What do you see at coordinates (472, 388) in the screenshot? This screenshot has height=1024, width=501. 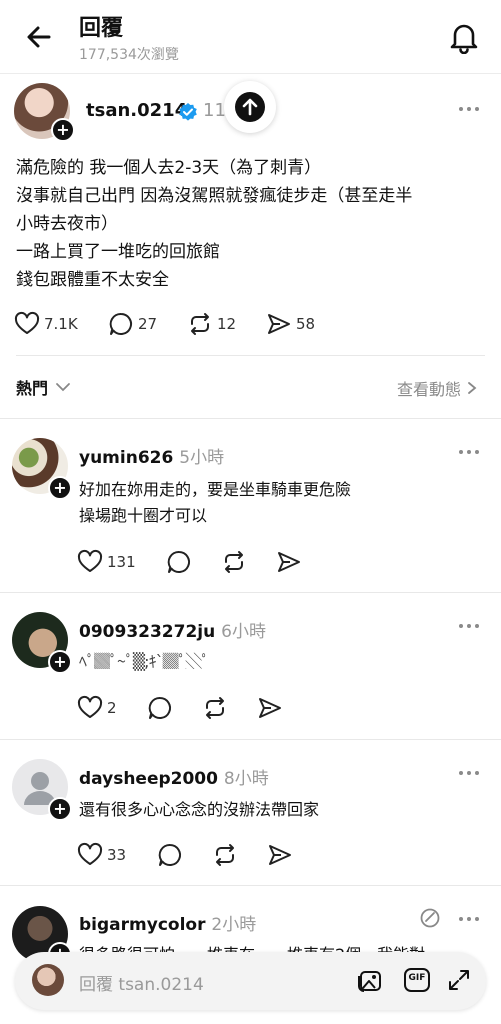 I see `chevron-right-icon` at bounding box center [472, 388].